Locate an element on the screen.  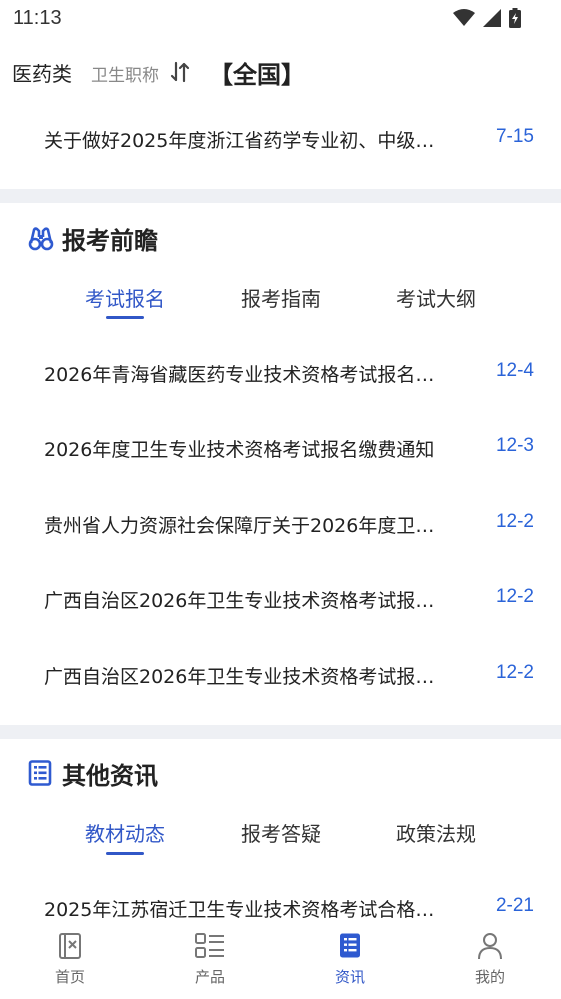
tab-policies: 政策法规 is located at coordinates (436, 832).